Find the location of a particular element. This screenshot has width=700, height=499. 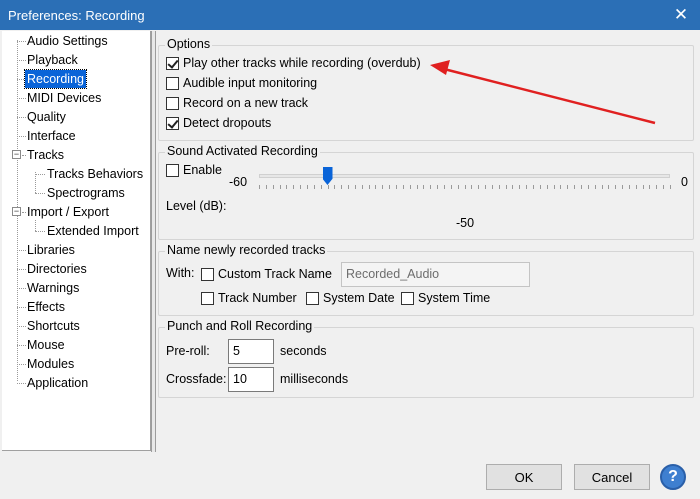

with-label: With: is located at coordinates (180, 273).